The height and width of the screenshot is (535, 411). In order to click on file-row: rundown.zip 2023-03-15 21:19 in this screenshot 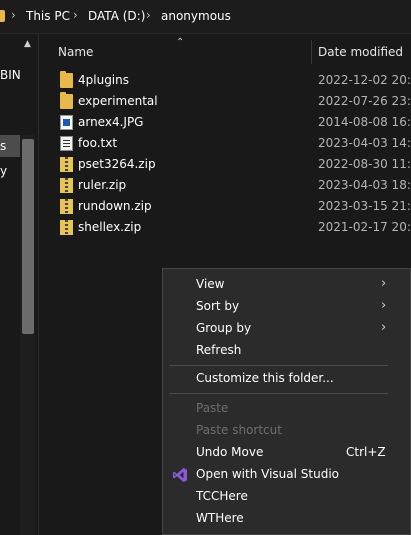, I will do `click(225, 206)`.